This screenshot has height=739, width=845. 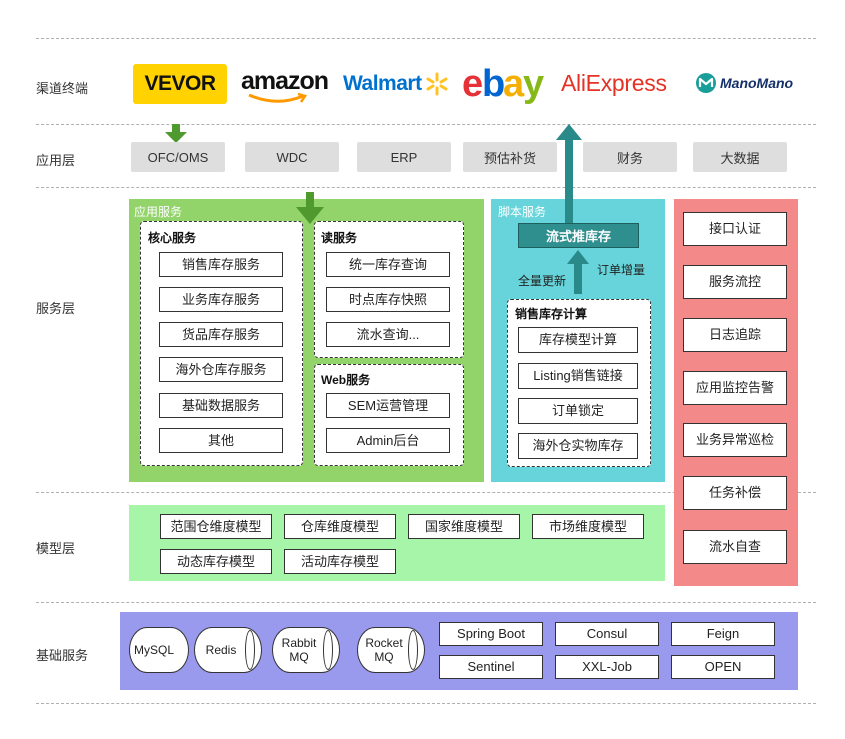 What do you see at coordinates (158, 212) in the screenshot?
I see `app-services-title: 应用服务` at bounding box center [158, 212].